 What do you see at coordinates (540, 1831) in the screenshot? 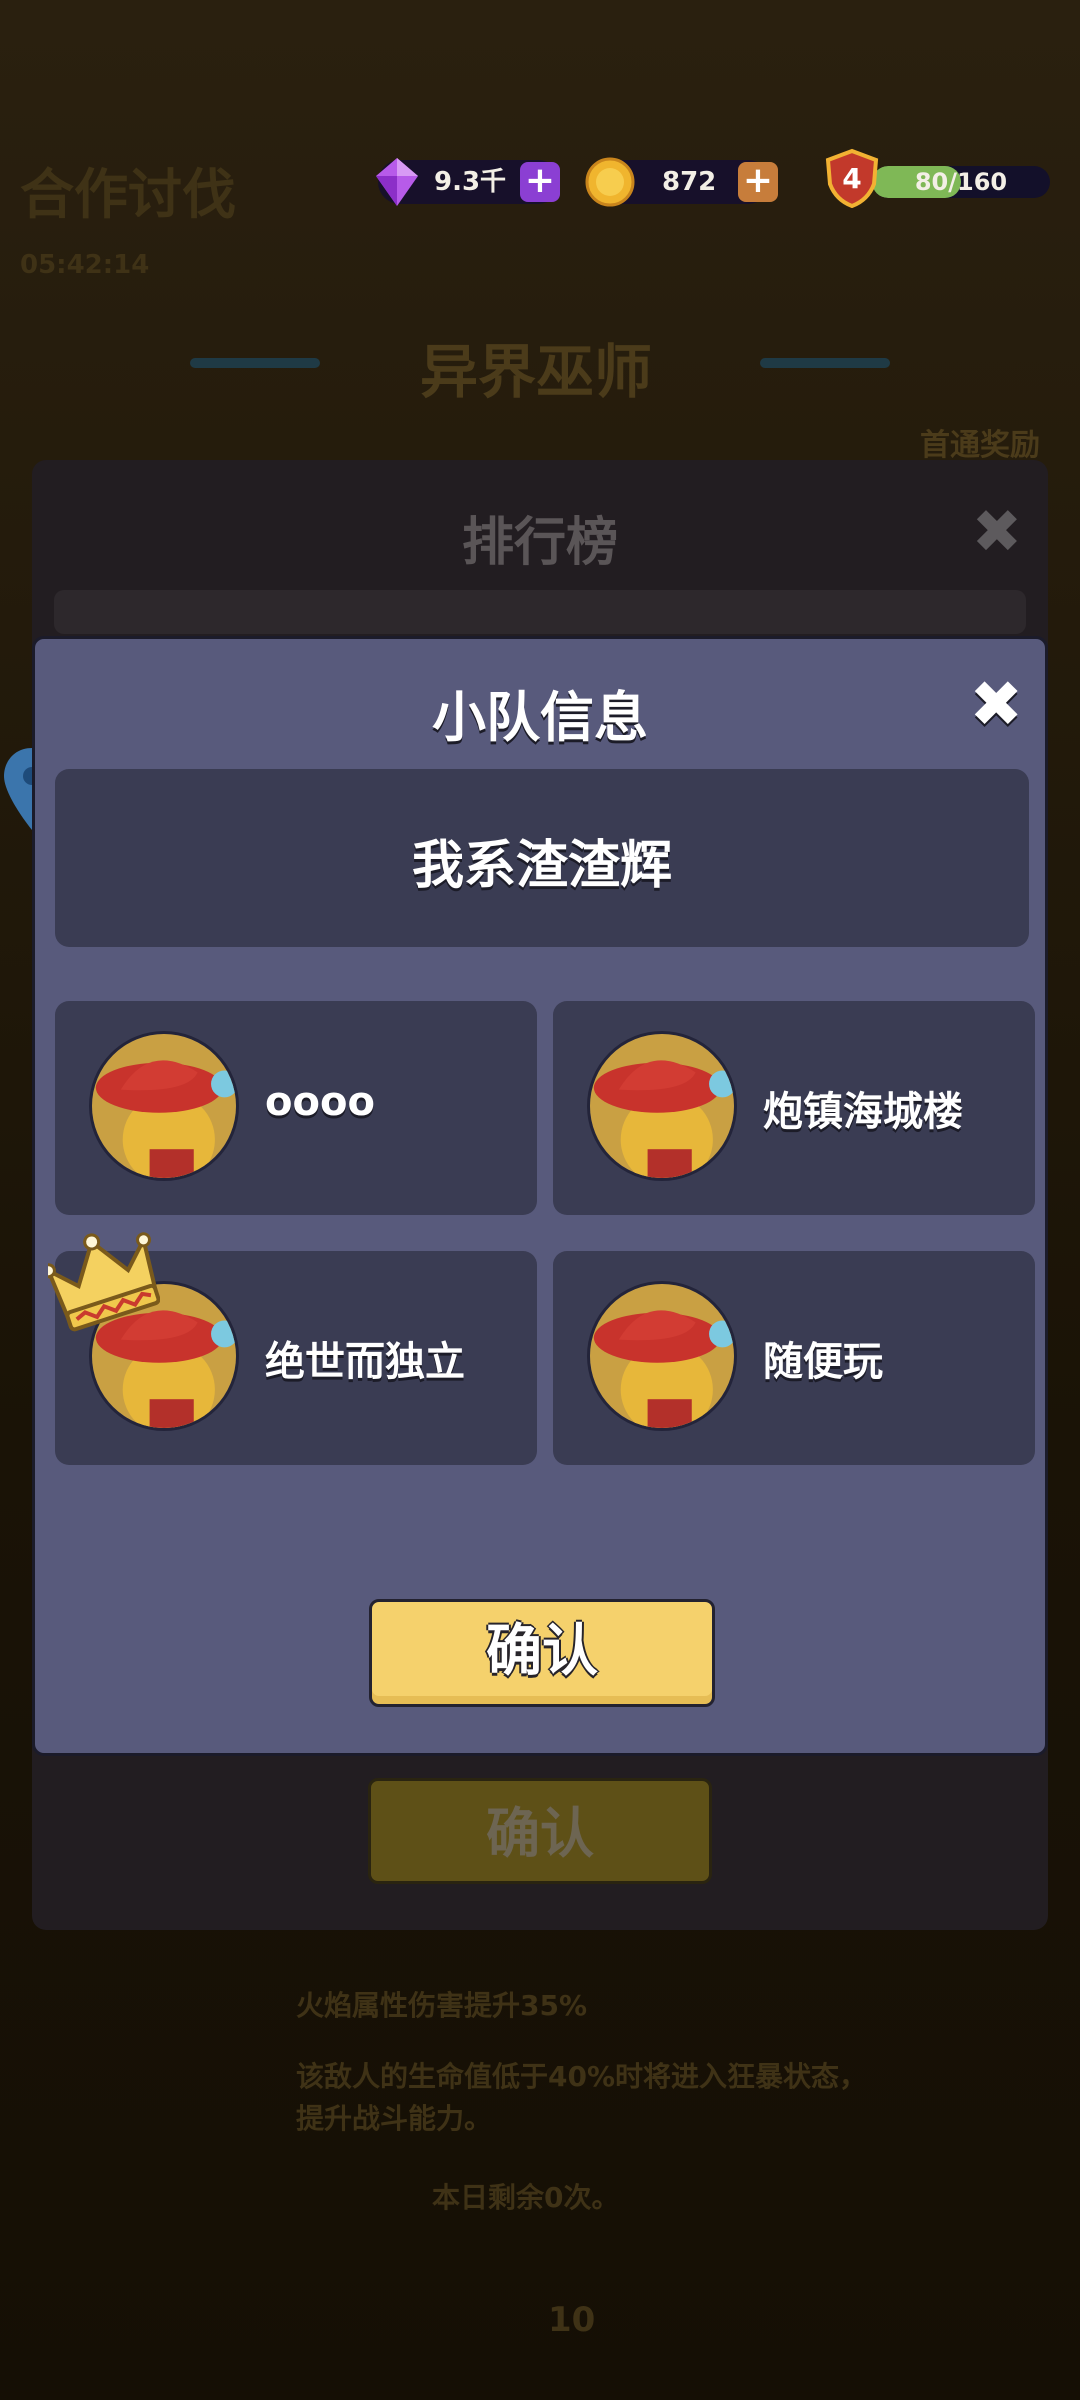
I see `leaderboard-confirm-button: 确认` at bounding box center [540, 1831].